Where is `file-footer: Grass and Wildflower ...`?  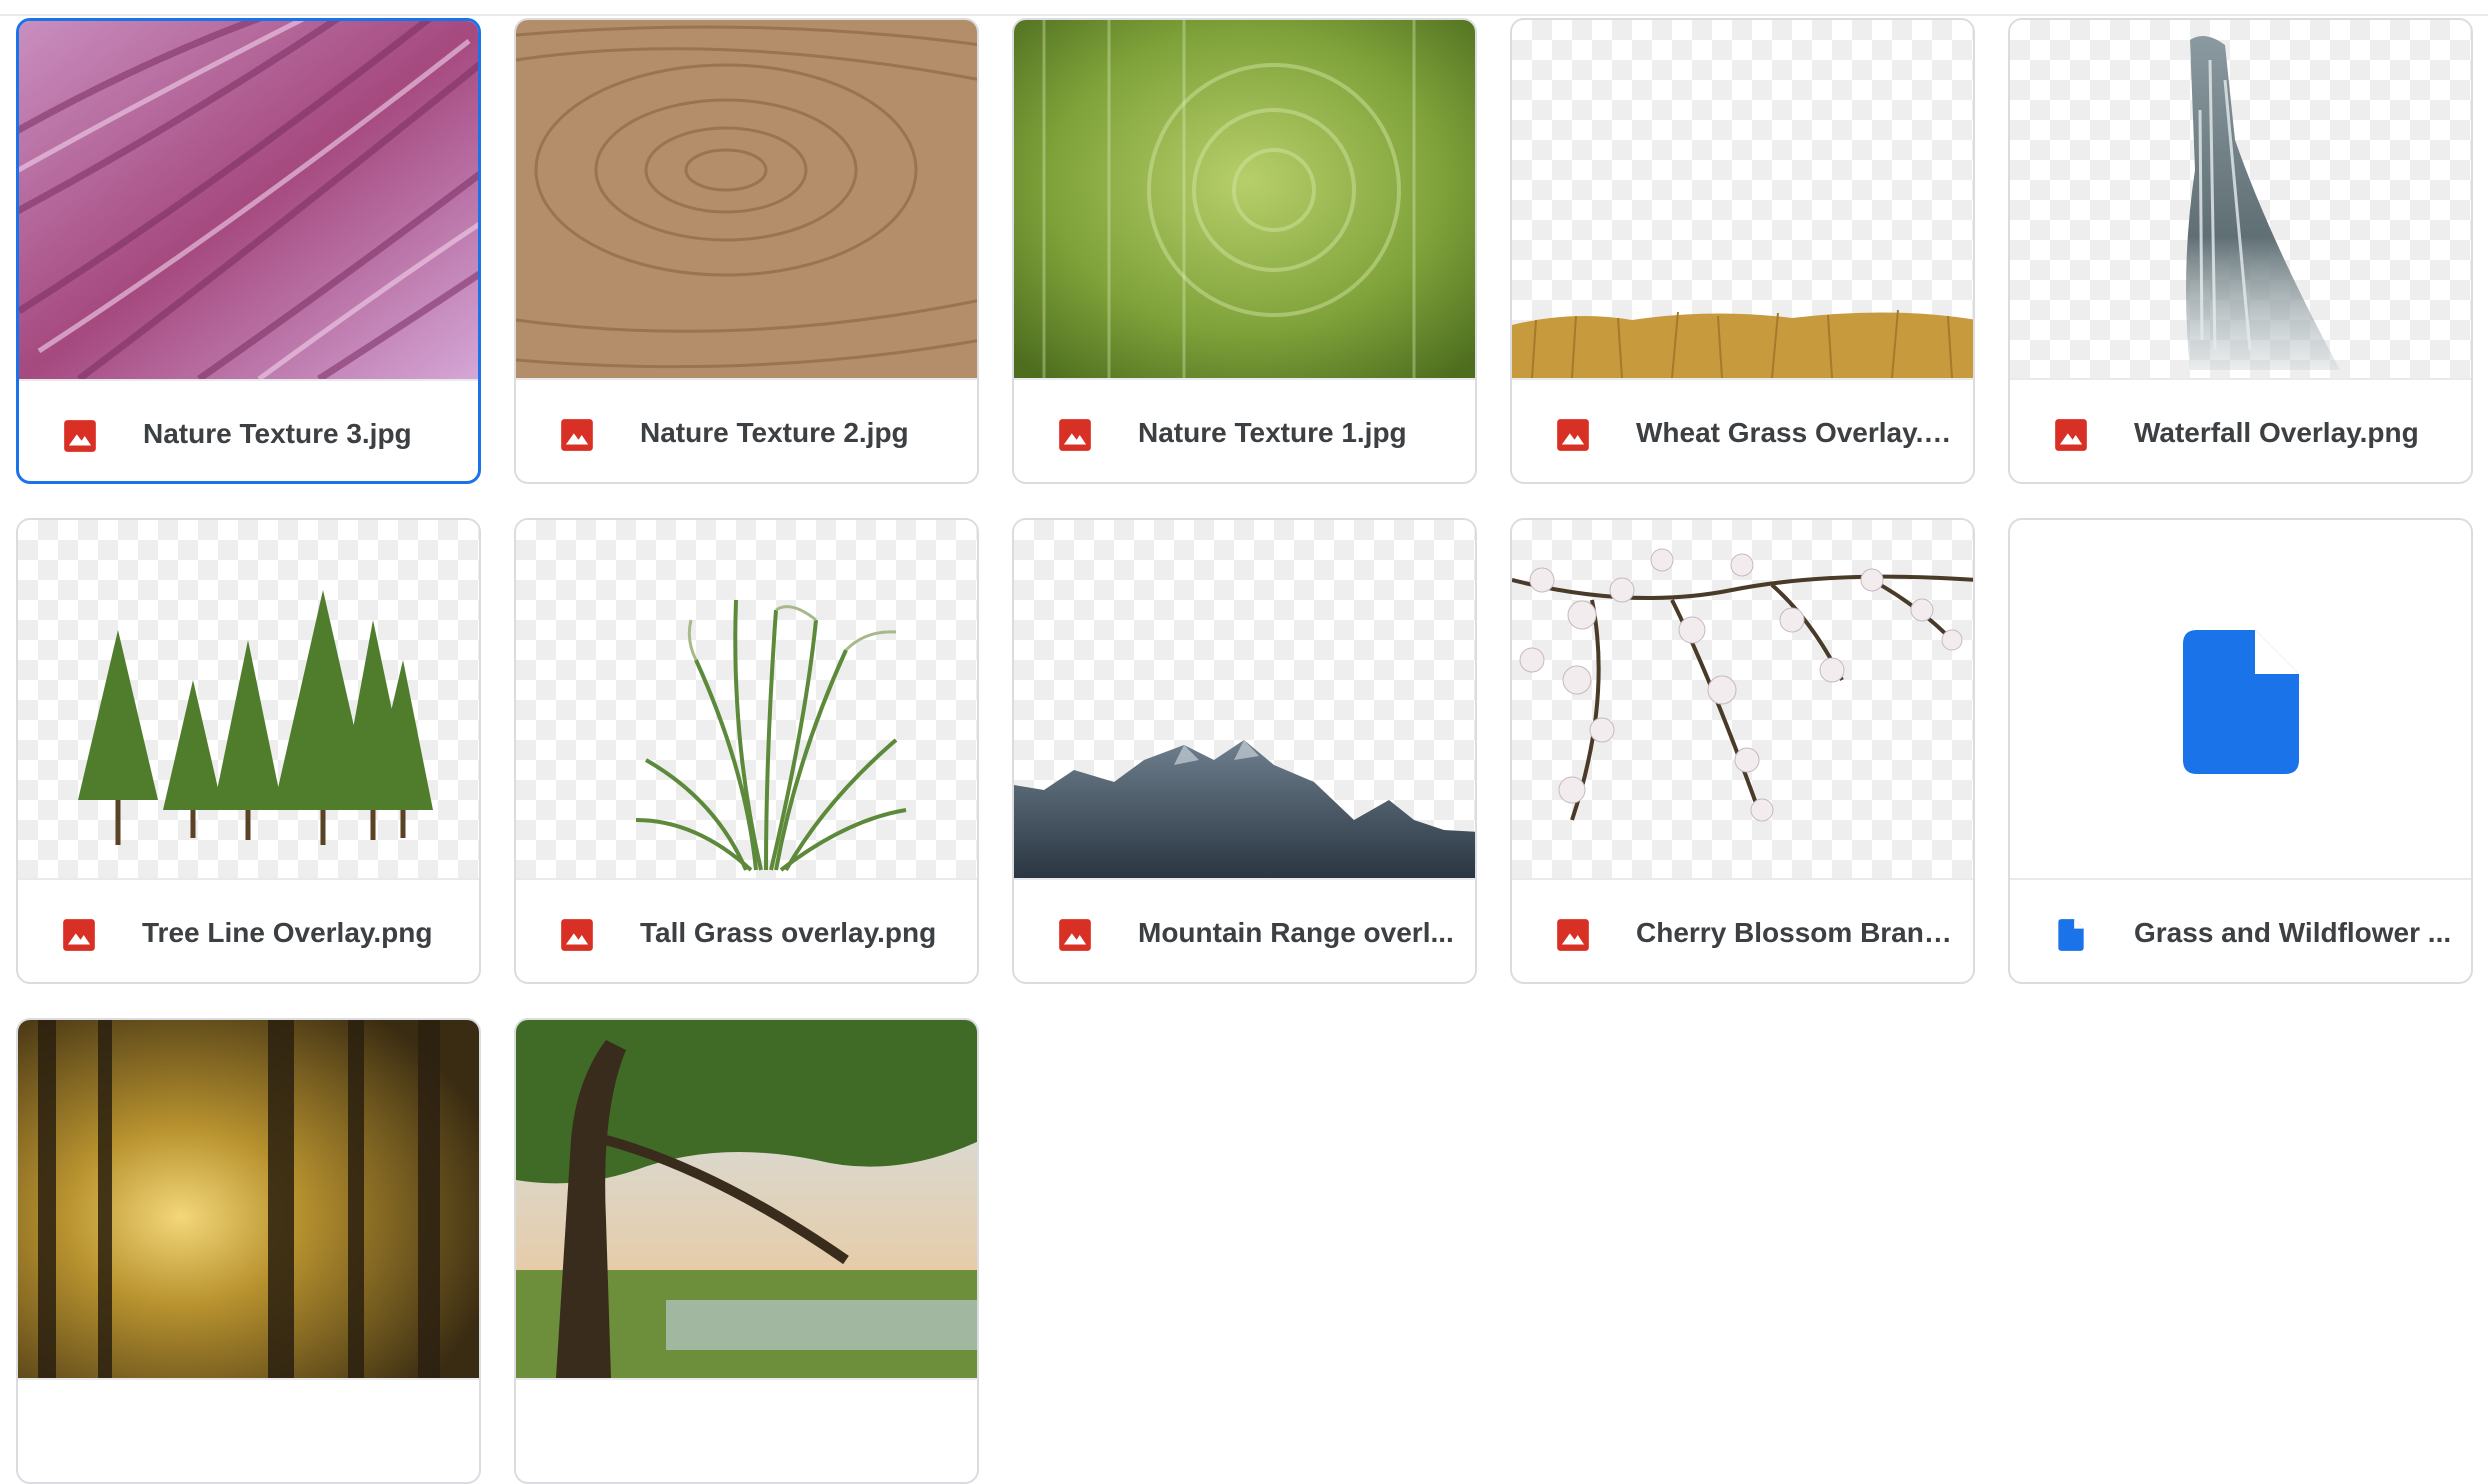
file-footer: Grass and Wildflower ... is located at coordinates (2240, 930).